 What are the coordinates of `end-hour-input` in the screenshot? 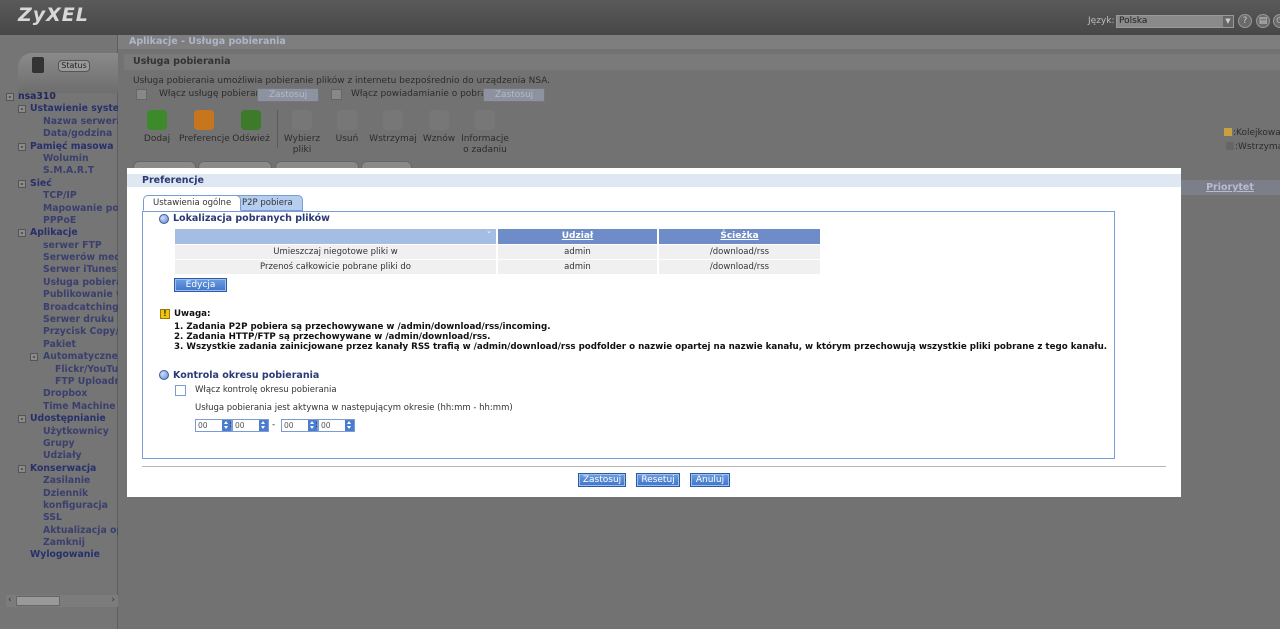 It's located at (295, 425).